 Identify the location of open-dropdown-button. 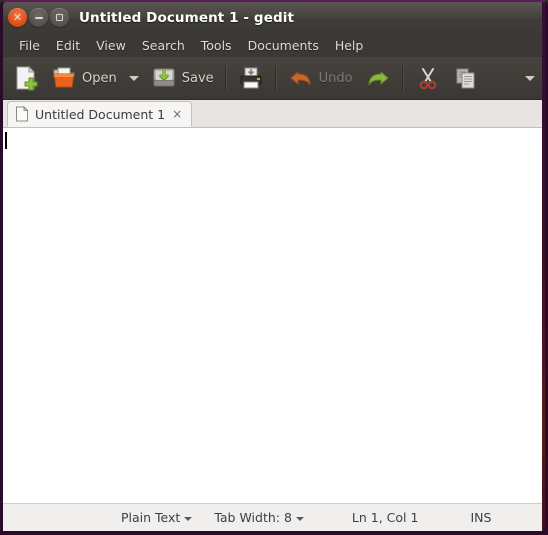
(134, 78).